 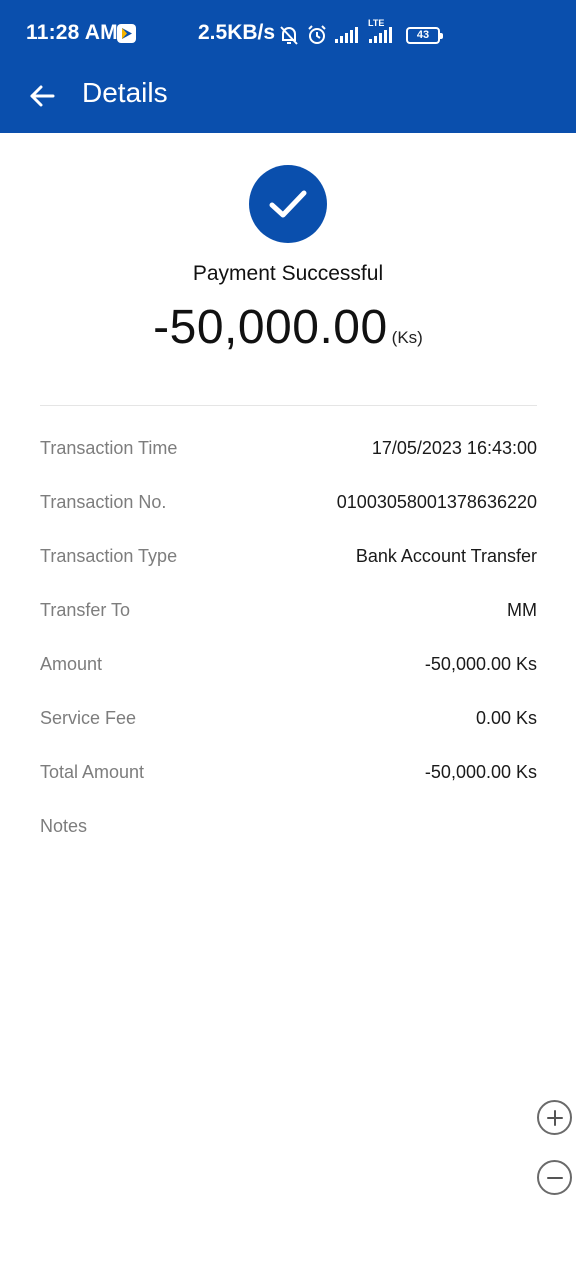 I want to click on detail-value: MM, so click(x=522, y=610).